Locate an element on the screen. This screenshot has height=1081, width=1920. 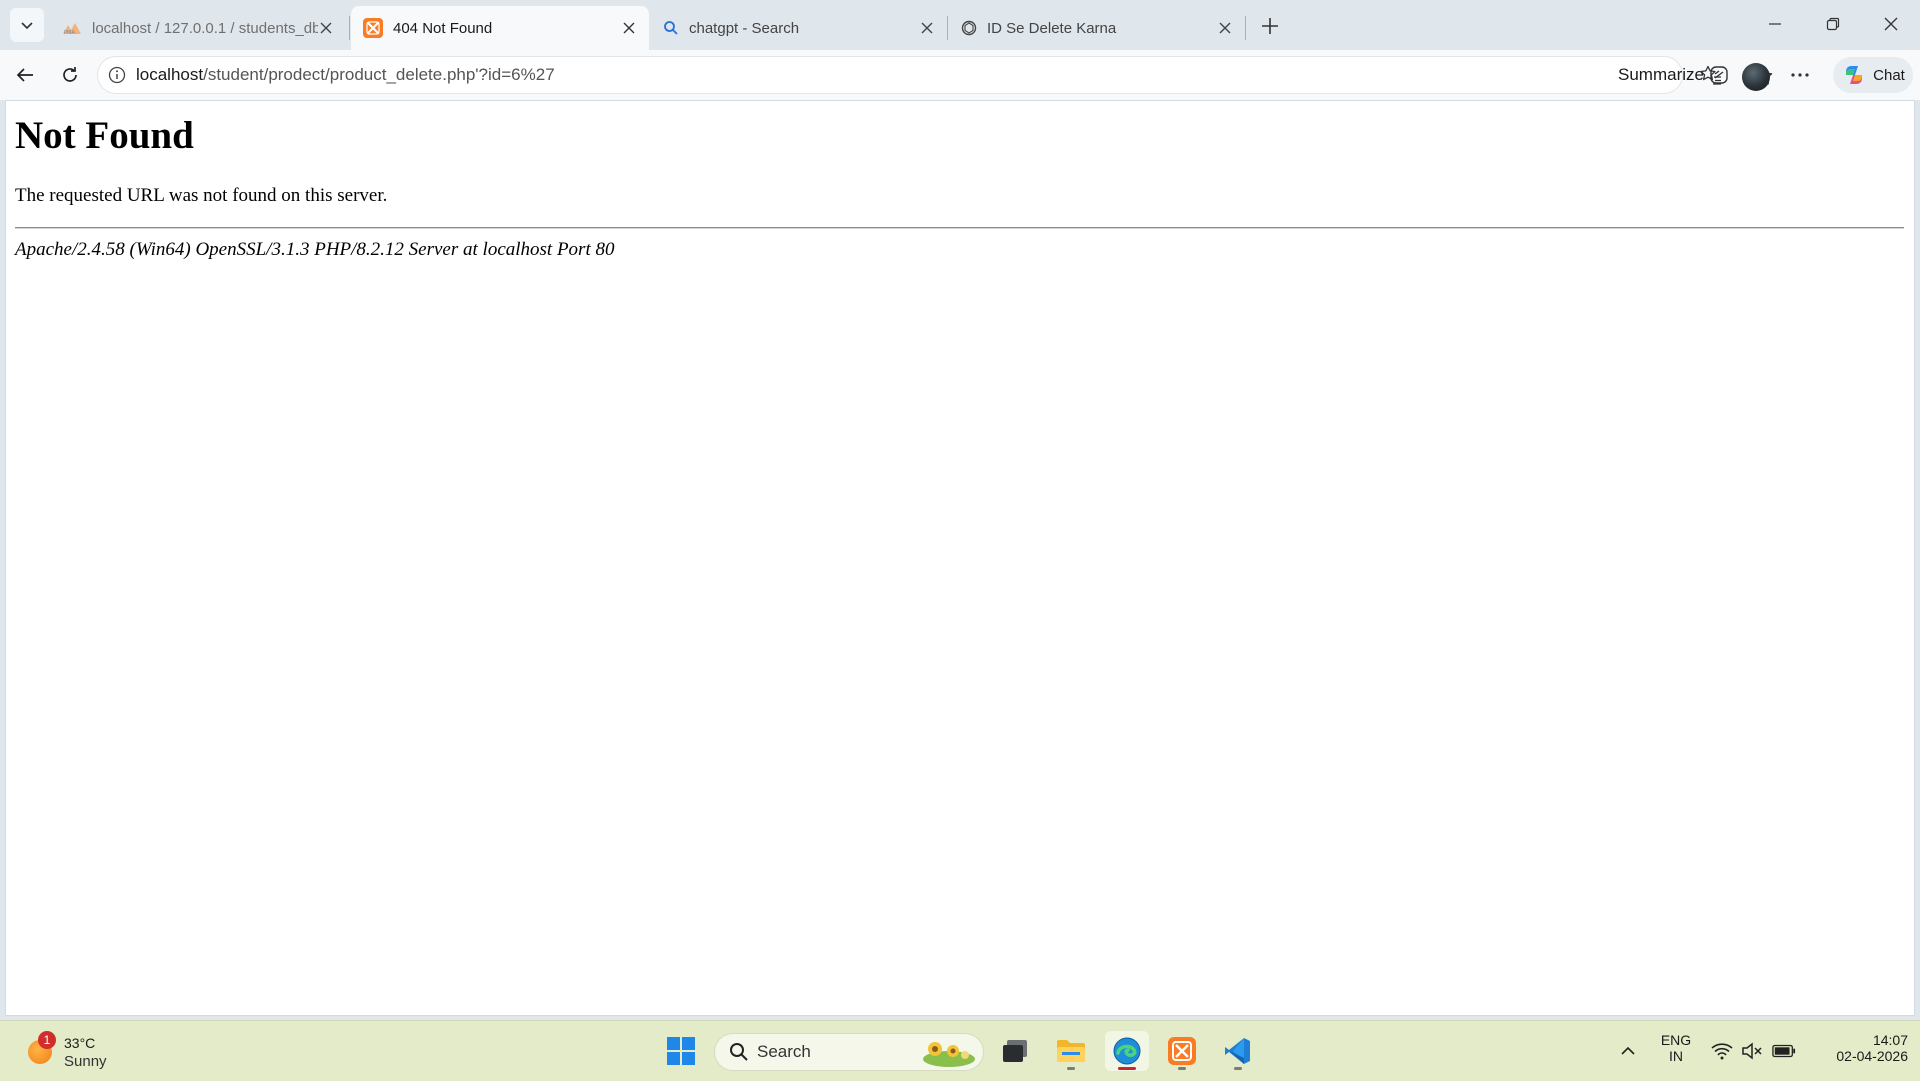
favorites-button is located at coordinates (1711, 75).